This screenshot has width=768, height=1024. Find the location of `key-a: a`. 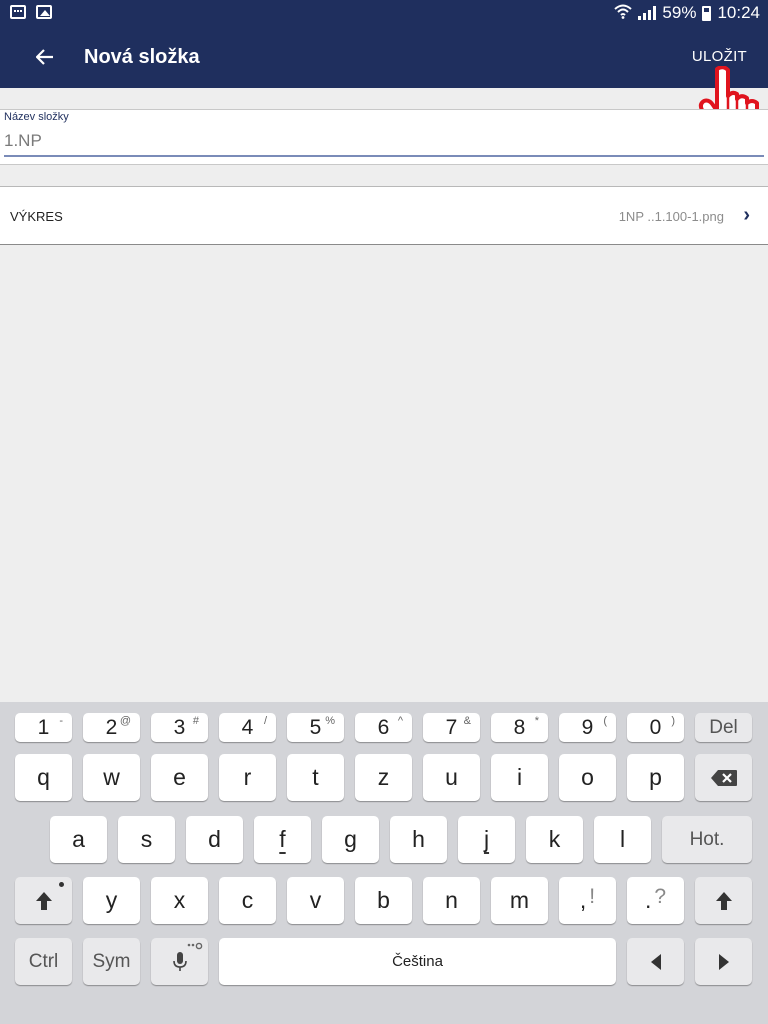

key-a: a is located at coordinates (78, 839).